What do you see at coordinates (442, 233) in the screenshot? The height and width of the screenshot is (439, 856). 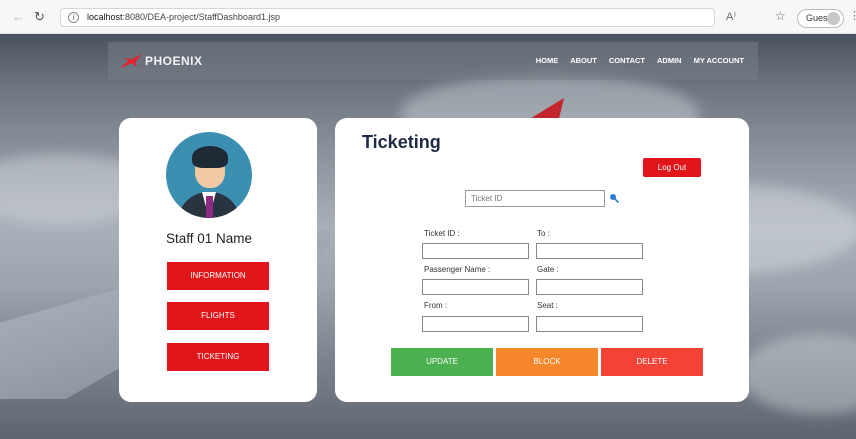 I see `ticket-id-label: Ticket ID :` at bounding box center [442, 233].